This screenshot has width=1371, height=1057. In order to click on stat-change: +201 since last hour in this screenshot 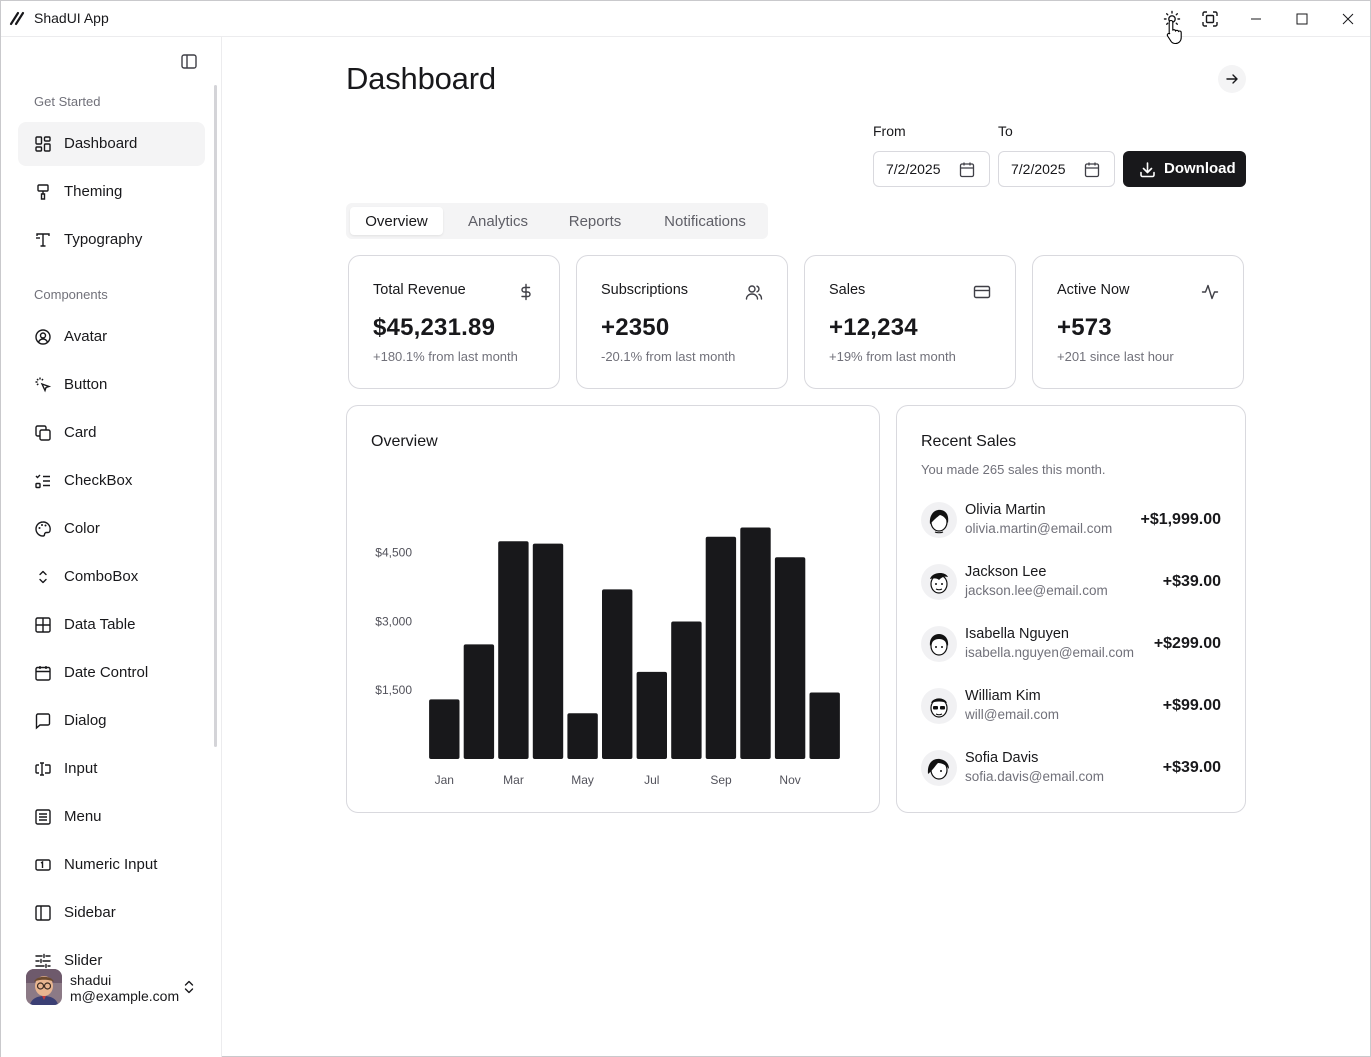, I will do `click(1115, 356)`.